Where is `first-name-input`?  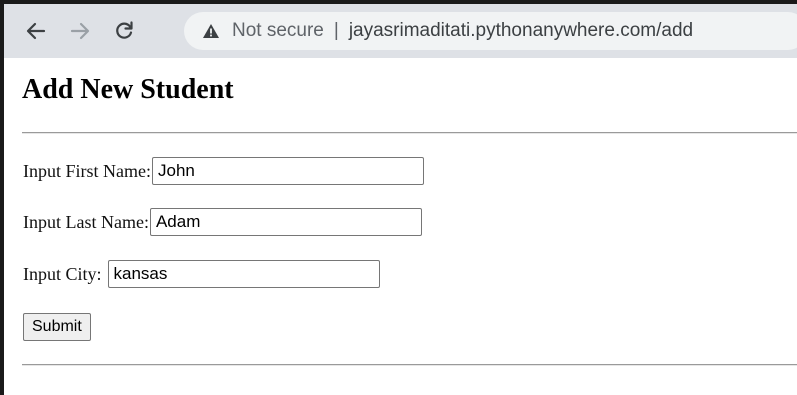 first-name-input is located at coordinates (288, 171).